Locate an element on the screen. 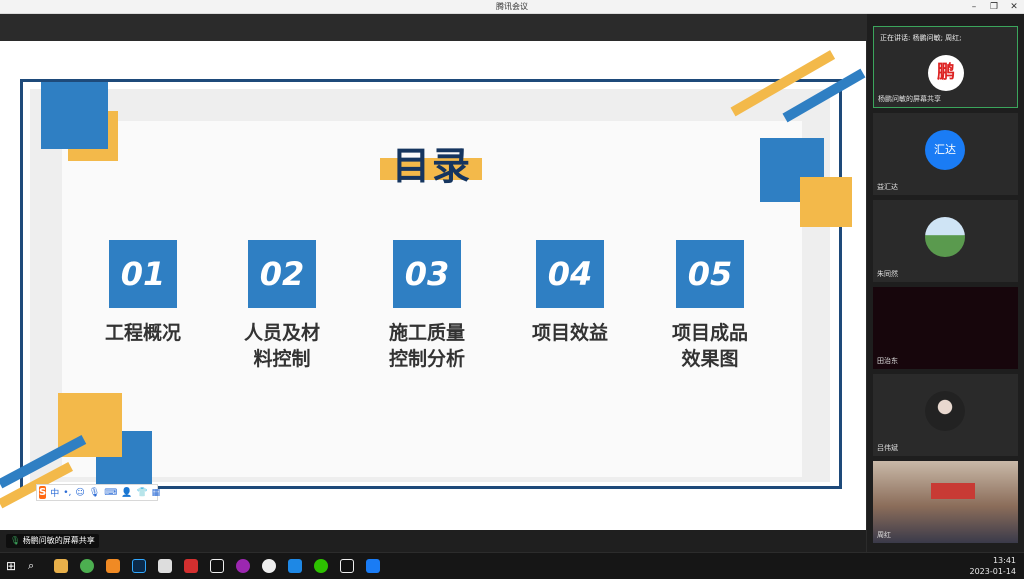  tencent-meeting-icon is located at coordinates (373, 566).